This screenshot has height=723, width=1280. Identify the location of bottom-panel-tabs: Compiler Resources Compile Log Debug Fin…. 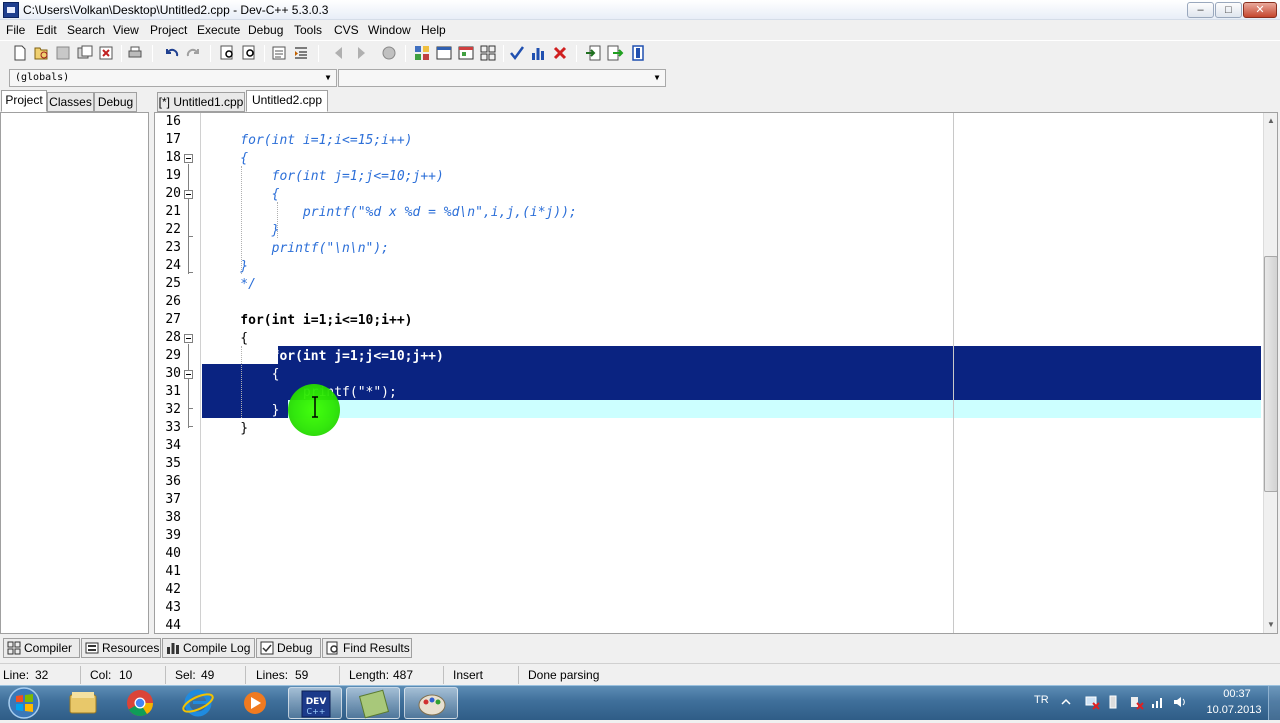
(640, 648).